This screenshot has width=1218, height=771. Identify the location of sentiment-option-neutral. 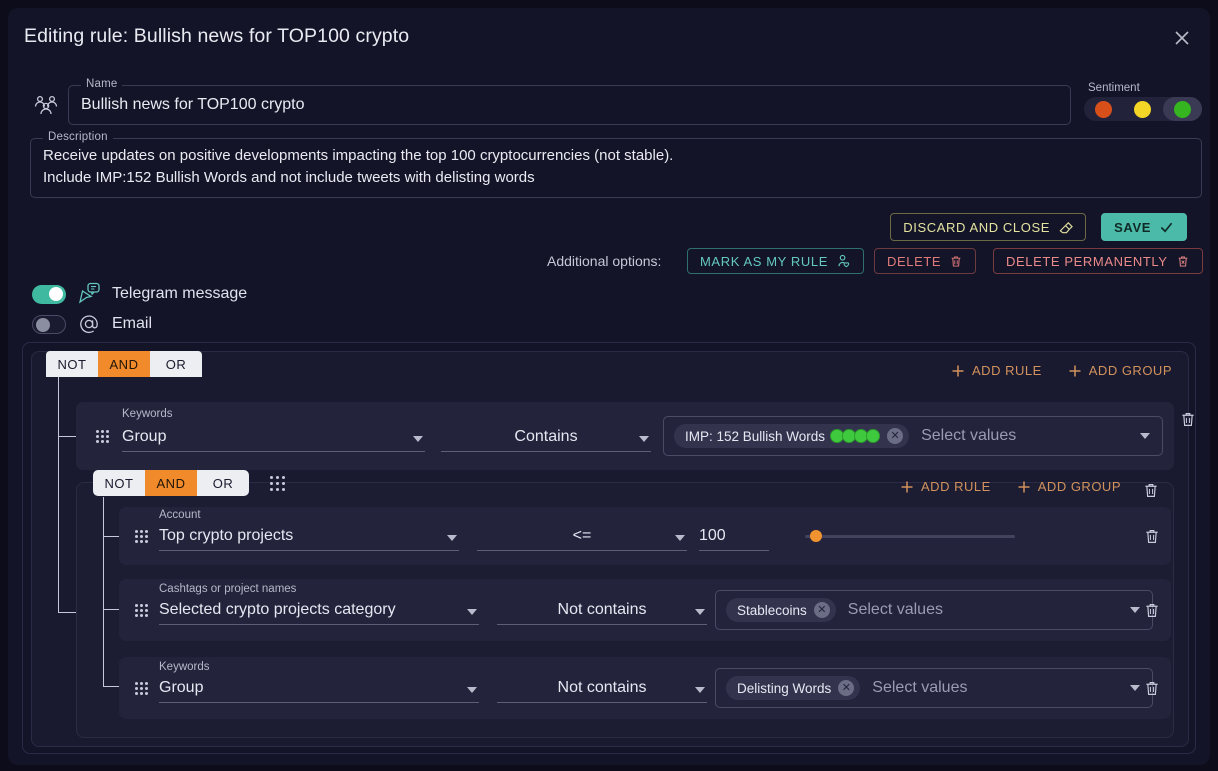
(1142, 109).